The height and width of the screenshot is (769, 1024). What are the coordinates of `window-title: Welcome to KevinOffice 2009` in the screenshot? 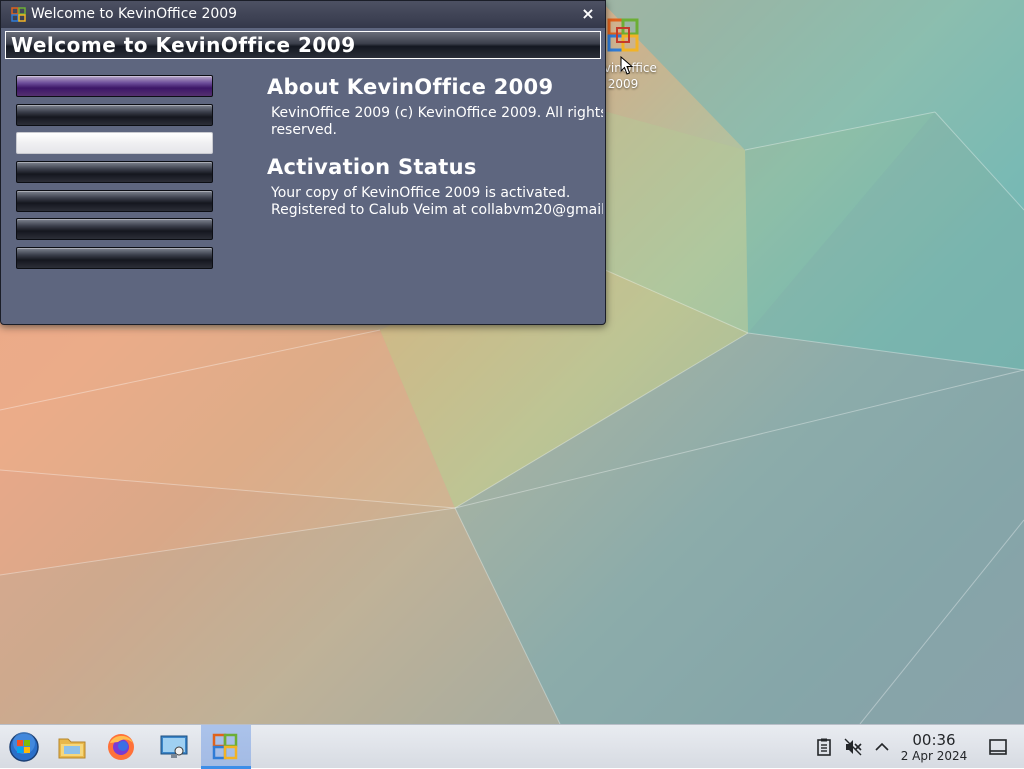 It's located at (134, 14).